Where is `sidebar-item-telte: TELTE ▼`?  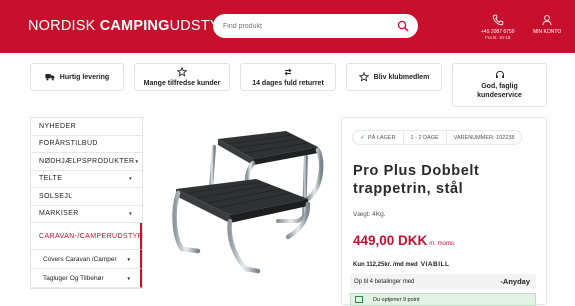 sidebar-item-telte: TELTE ▼ is located at coordinates (86, 179).